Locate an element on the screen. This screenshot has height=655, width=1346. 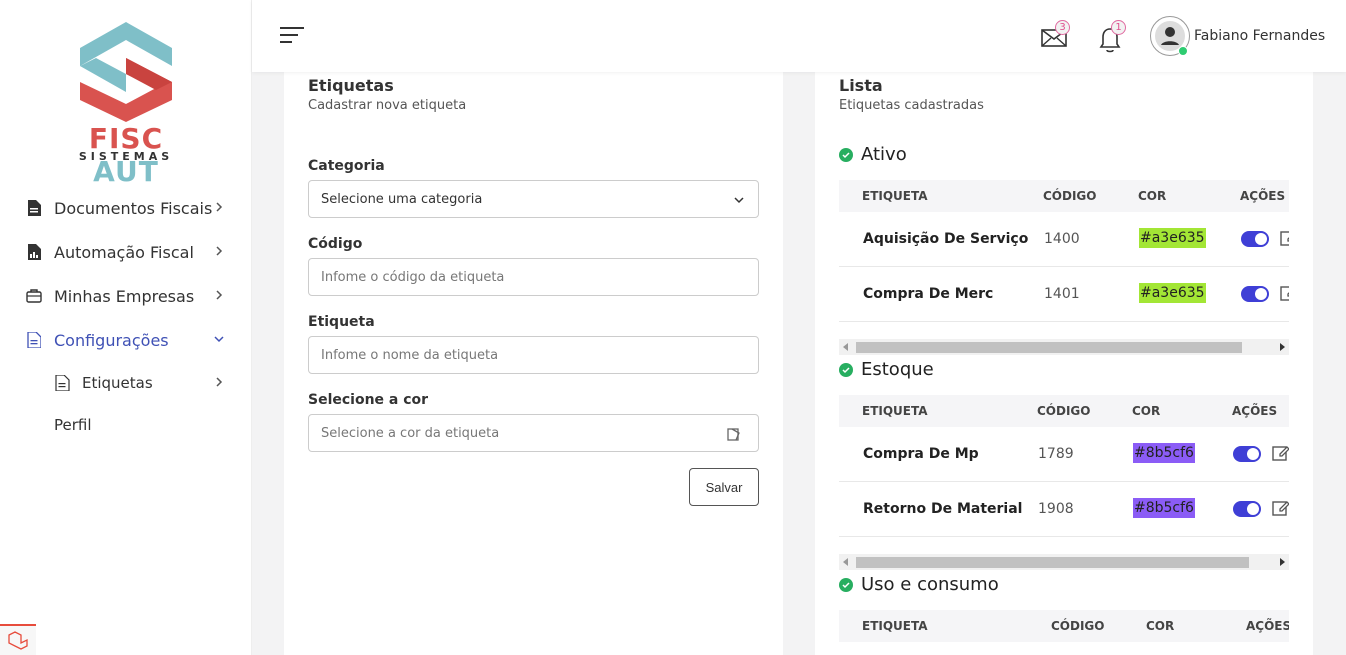
row-tag: Retorno De Material is located at coordinates (943, 509).